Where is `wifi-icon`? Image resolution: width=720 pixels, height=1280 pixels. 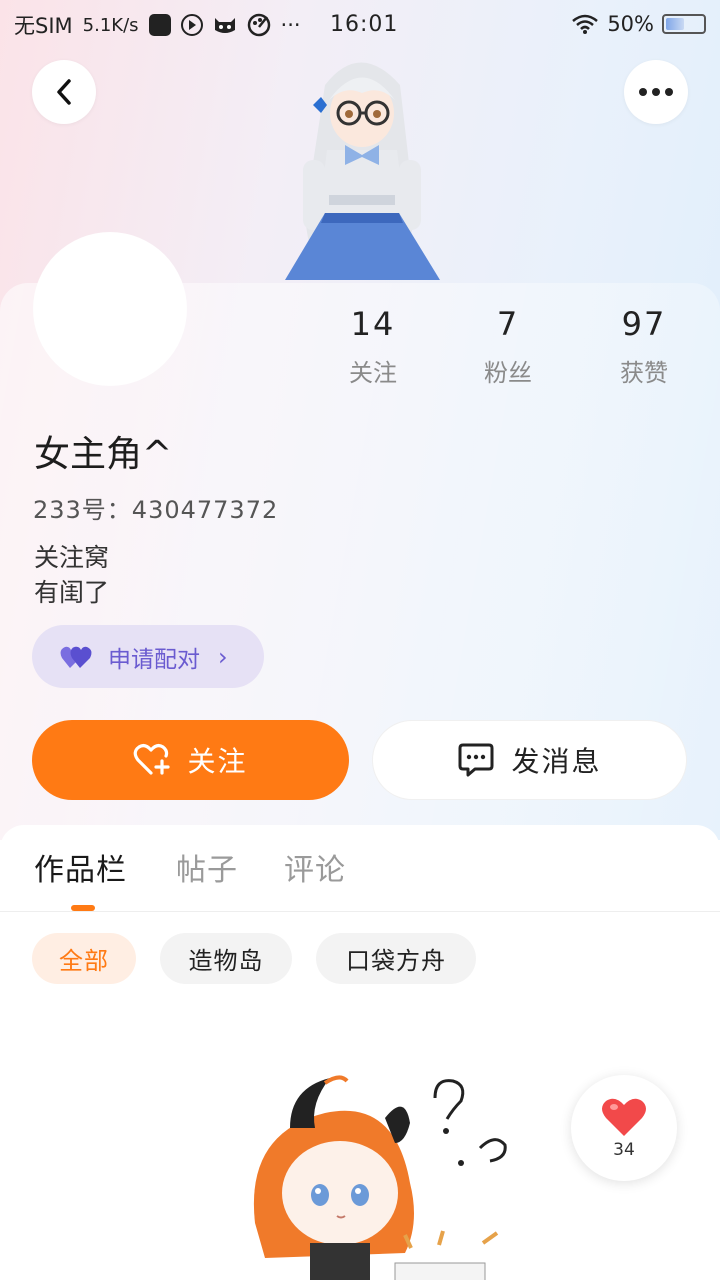 wifi-icon is located at coordinates (585, 24).